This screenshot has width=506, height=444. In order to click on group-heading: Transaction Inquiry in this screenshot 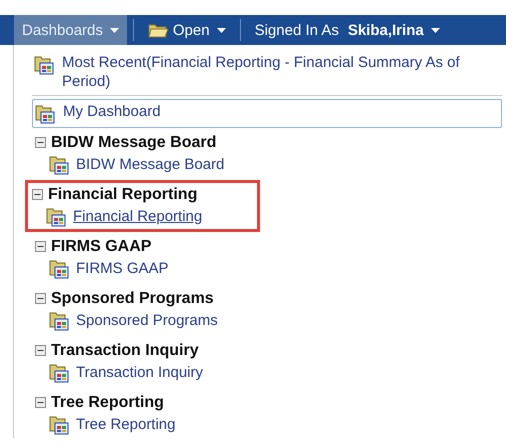, I will do `click(125, 351)`.